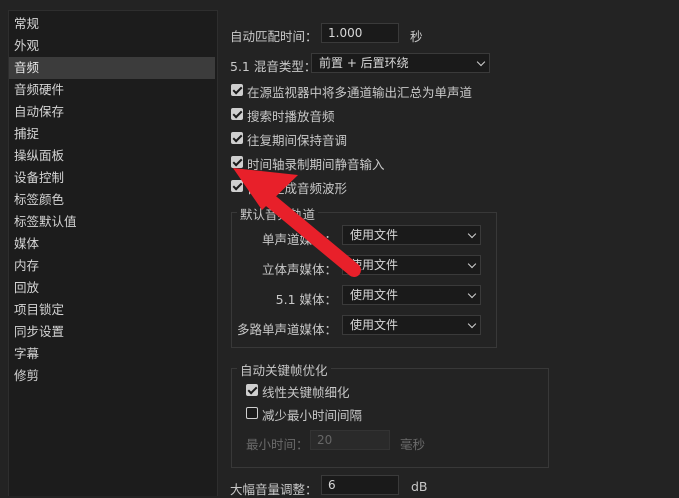 The height and width of the screenshot is (498, 679). What do you see at coordinates (284, 369) in the screenshot?
I see `keyframe-title: 自动关键帧优化` at bounding box center [284, 369].